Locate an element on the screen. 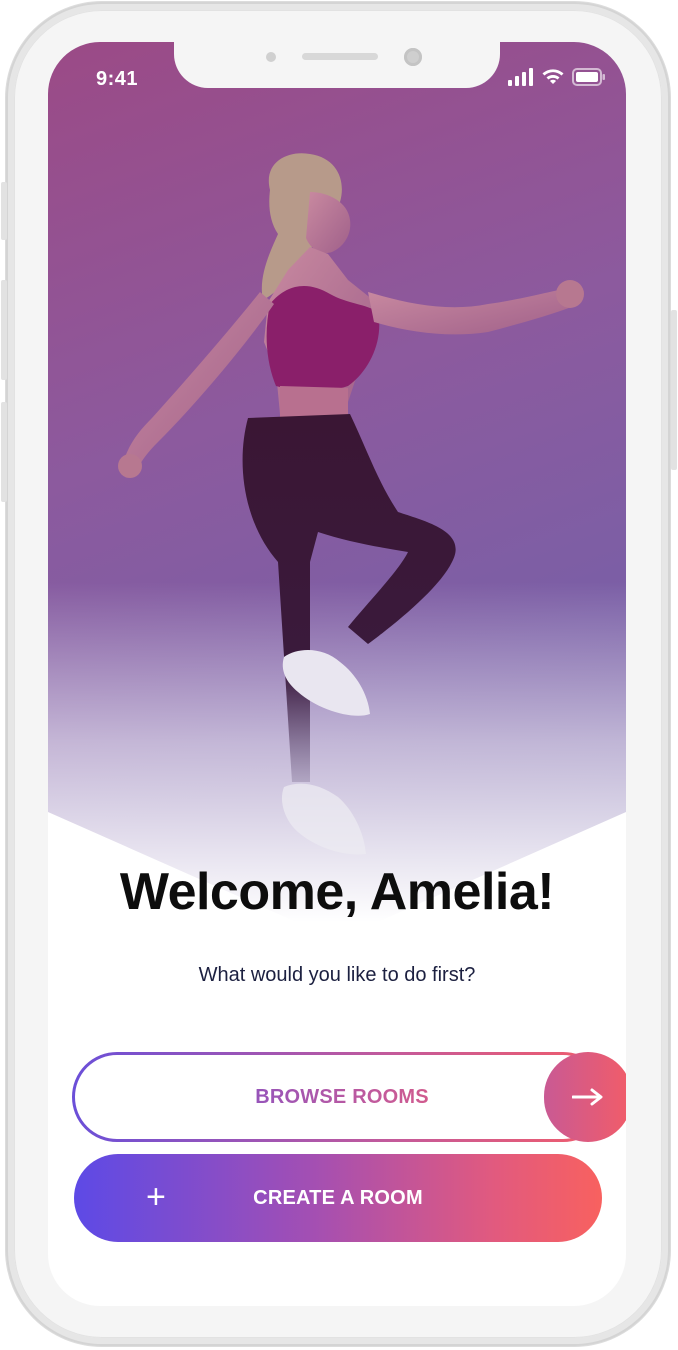 The width and height of the screenshot is (678, 1350). browse-rooms-label: BROWSE ROOMS is located at coordinates (342, 1097).